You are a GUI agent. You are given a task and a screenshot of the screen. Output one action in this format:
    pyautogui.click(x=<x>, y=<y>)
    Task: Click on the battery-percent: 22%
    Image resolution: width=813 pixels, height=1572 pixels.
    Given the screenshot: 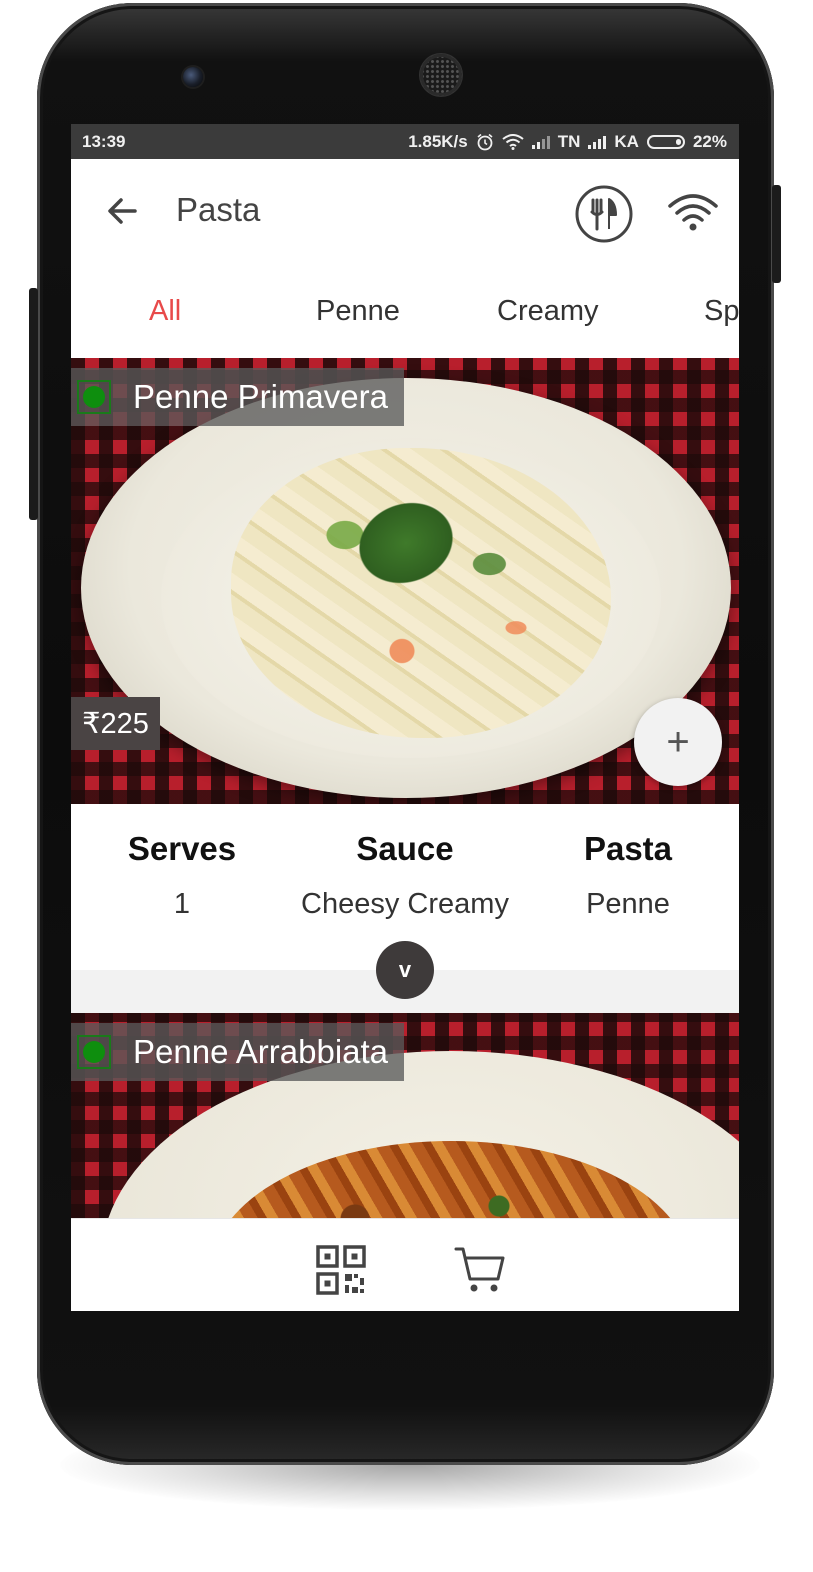 What is the action you would take?
    pyautogui.click(x=709, y=141)
    